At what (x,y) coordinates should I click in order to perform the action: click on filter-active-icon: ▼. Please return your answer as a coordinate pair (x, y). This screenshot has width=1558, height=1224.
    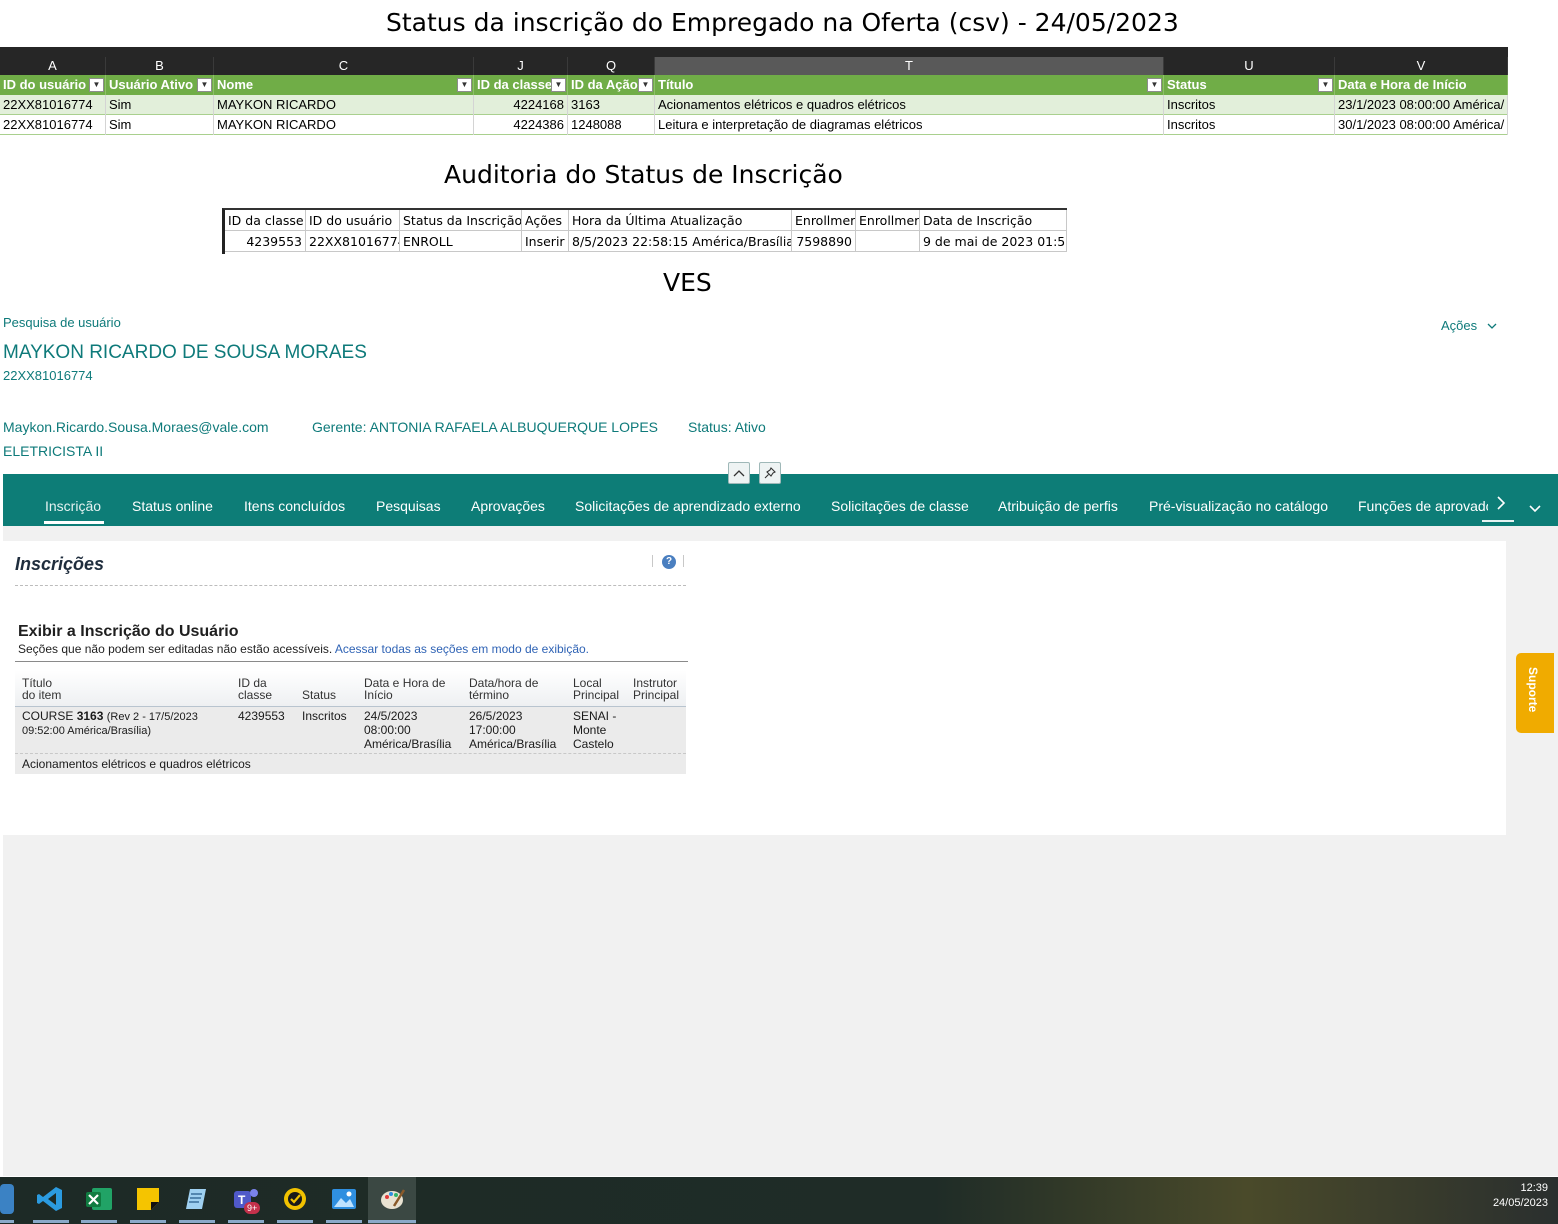
    Looking at the image, I should click on (96, 85).